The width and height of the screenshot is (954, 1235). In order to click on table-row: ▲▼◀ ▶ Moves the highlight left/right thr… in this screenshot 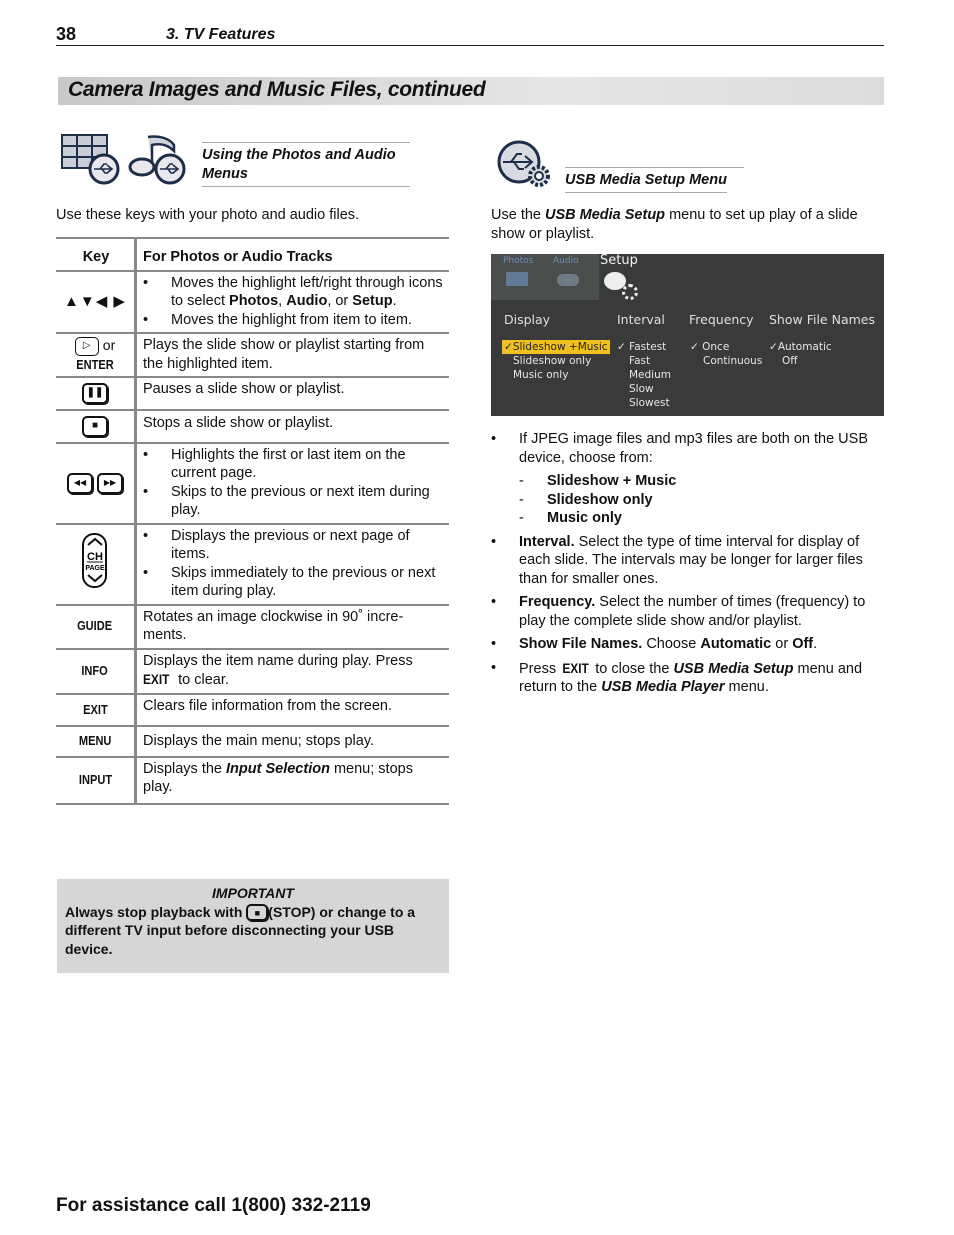, I will do `click(252, 301)`.